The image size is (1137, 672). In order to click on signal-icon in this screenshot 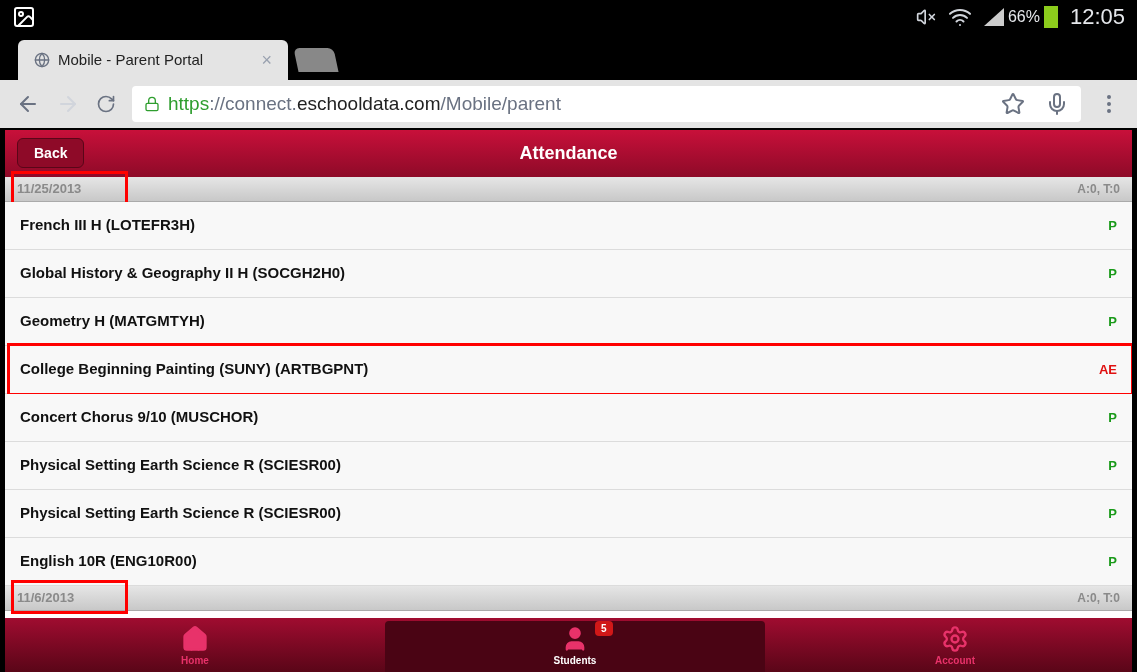, I will do `click(993, 16)`.